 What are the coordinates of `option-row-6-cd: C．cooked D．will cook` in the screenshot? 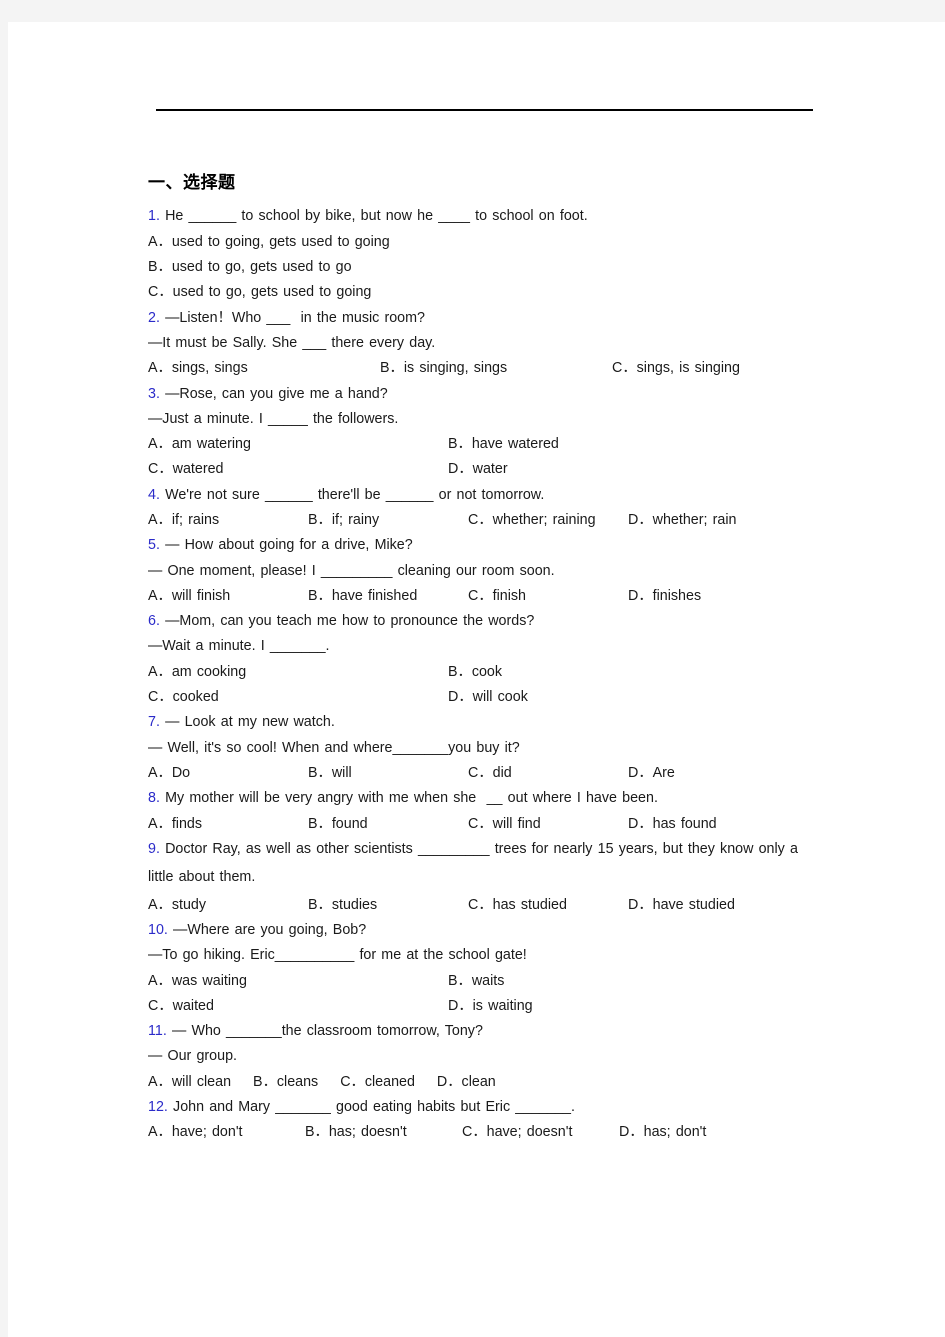 It's located at (488, 697).